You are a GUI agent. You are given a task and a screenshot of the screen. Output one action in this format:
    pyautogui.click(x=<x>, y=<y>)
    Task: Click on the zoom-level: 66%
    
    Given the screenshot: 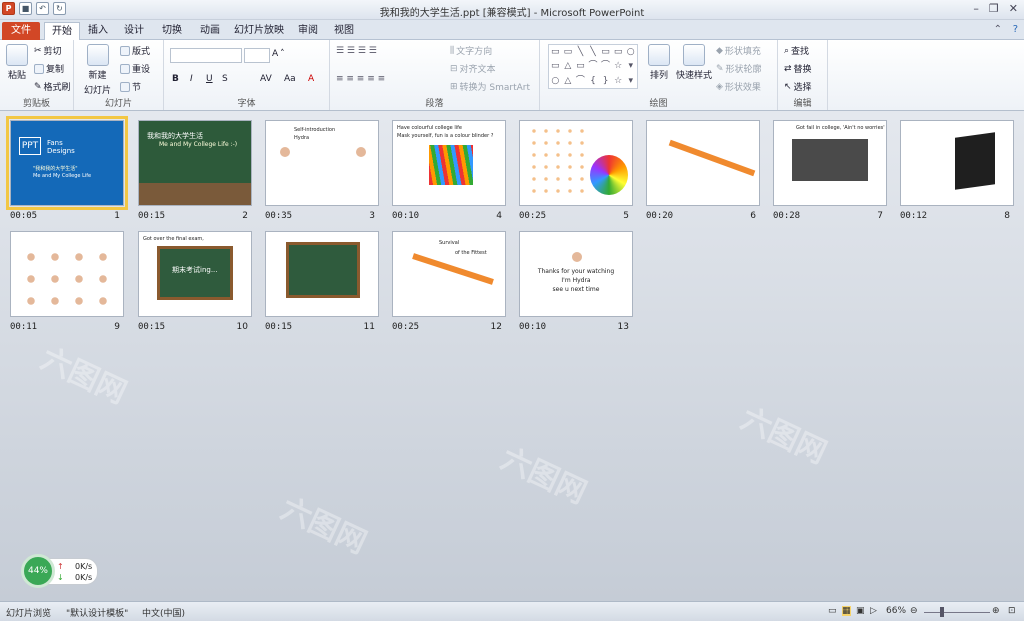 What is the action you would take?
    pyautogui.click(x=896, y=611)
    